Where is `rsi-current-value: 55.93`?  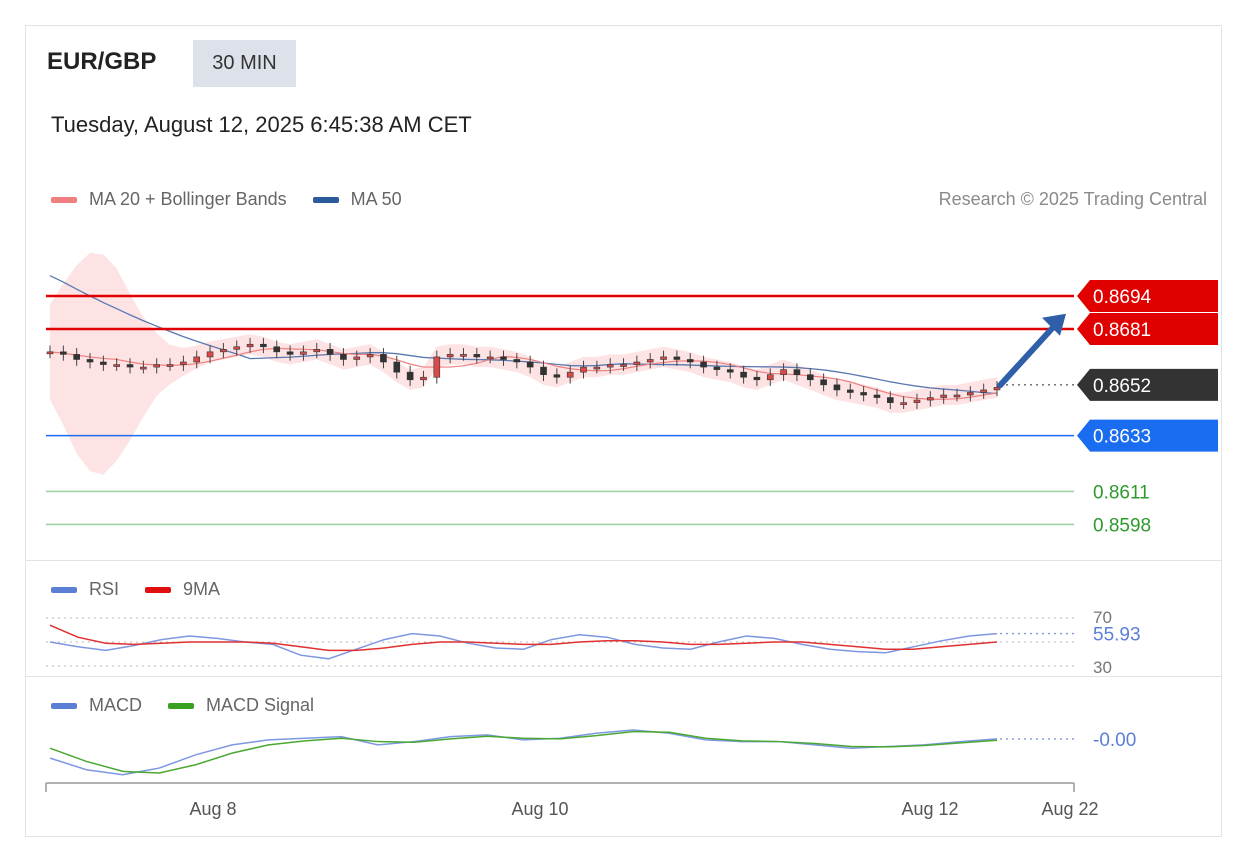
rsi-current-value: 55.93 is located at coordinates (1117, 635).